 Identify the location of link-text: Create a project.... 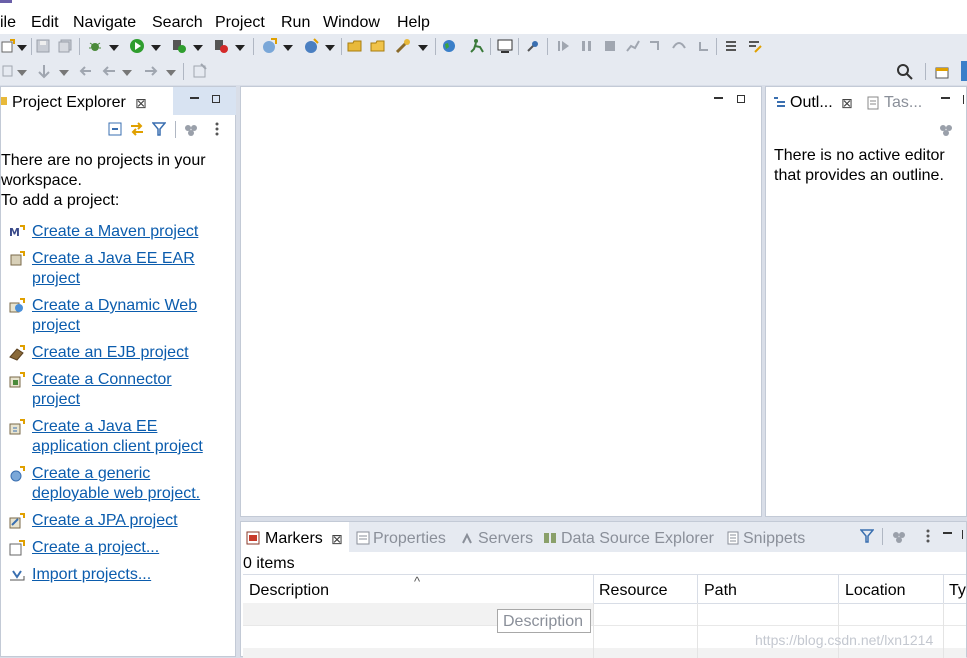
(95, 548).